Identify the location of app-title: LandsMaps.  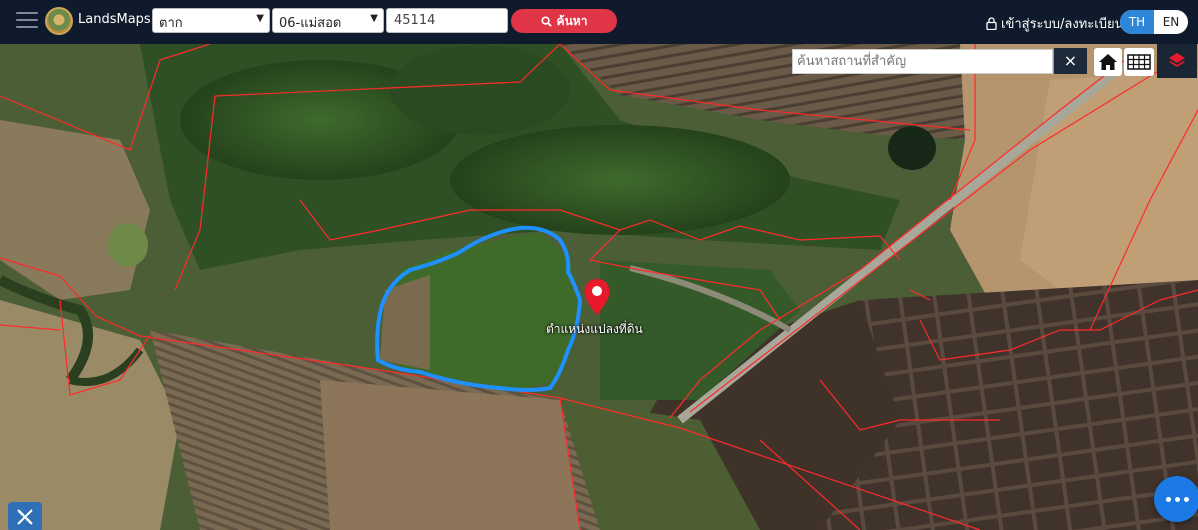
(114, 19).